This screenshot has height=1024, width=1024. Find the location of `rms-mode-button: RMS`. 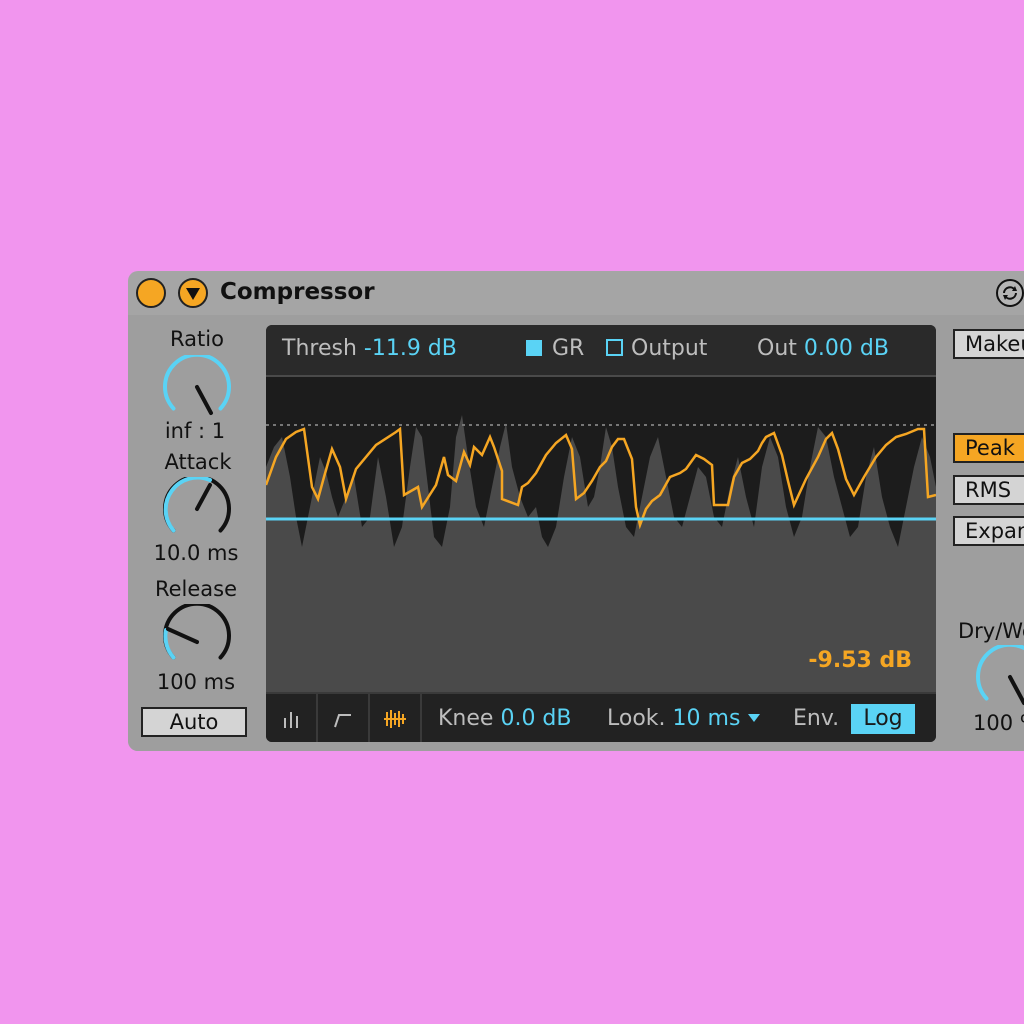

rms-mode-button: RMS is located at coordinates (988, 490).